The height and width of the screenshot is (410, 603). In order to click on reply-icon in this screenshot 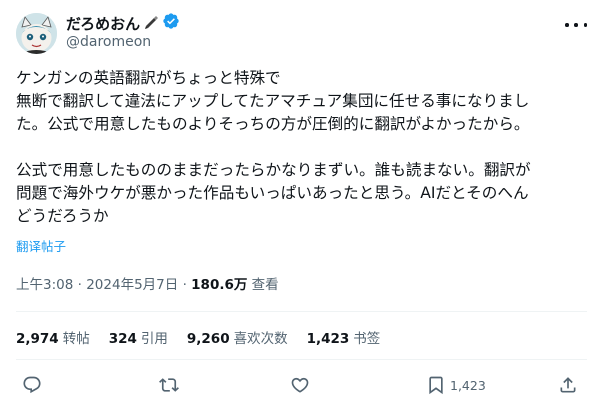, I will do `click(32, 385)`.